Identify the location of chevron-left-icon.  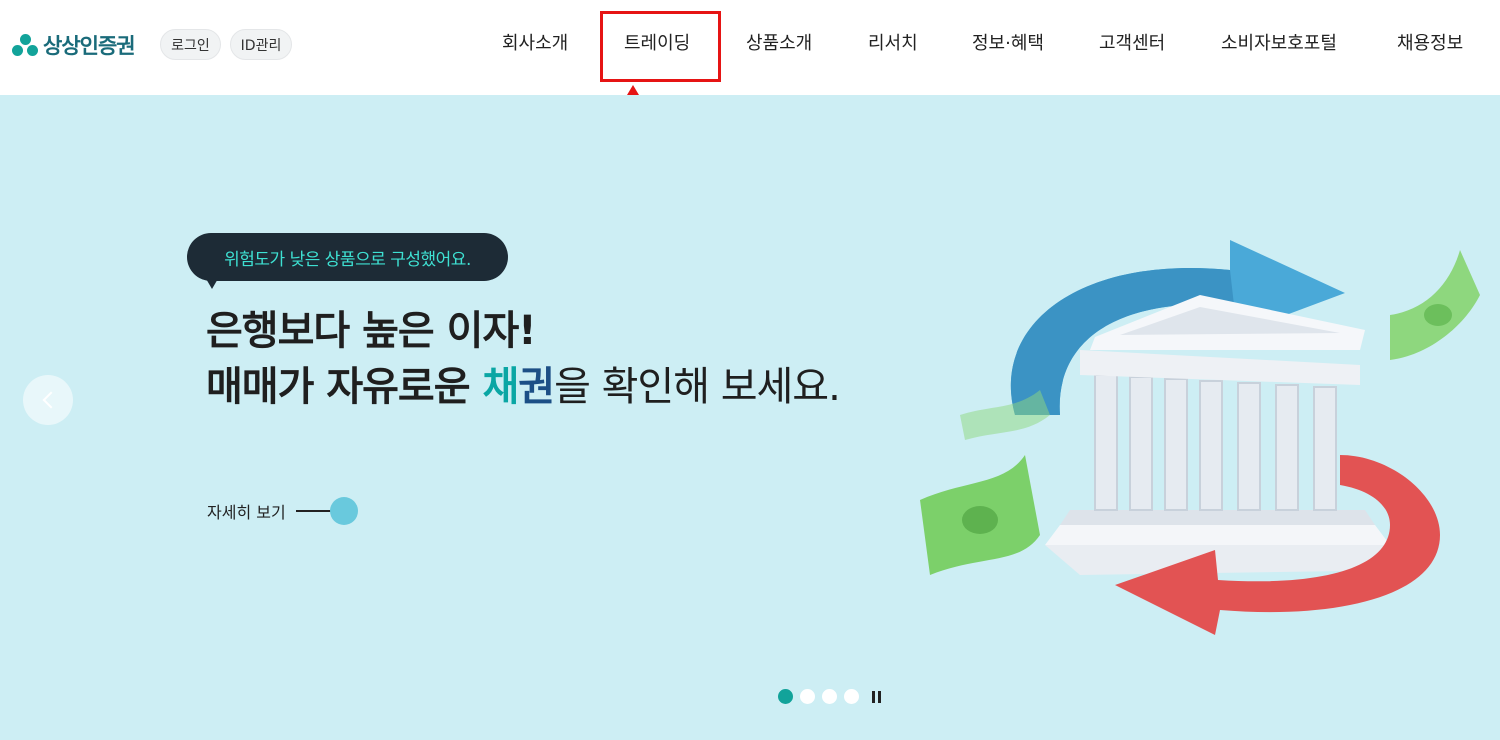
(50, 400).